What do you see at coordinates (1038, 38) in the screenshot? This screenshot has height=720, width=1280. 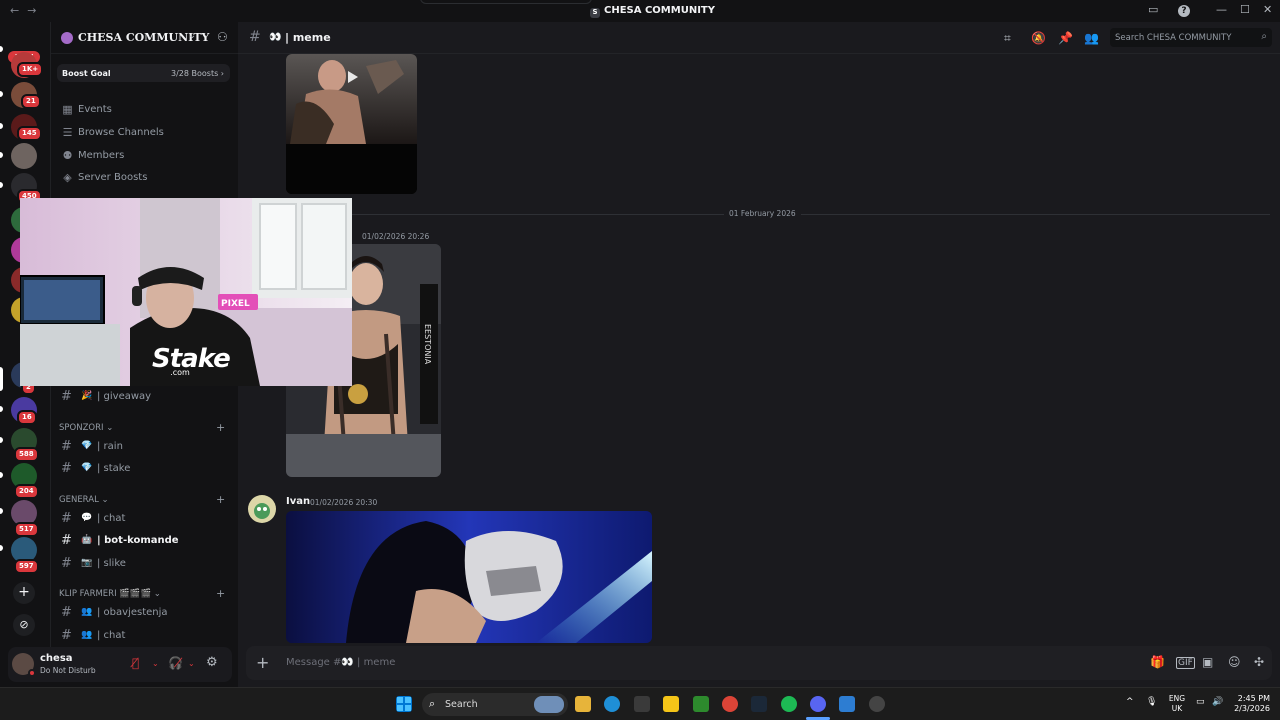 I see `notifications-muted-icon: 🔕` at bounding box center [1038, 38].